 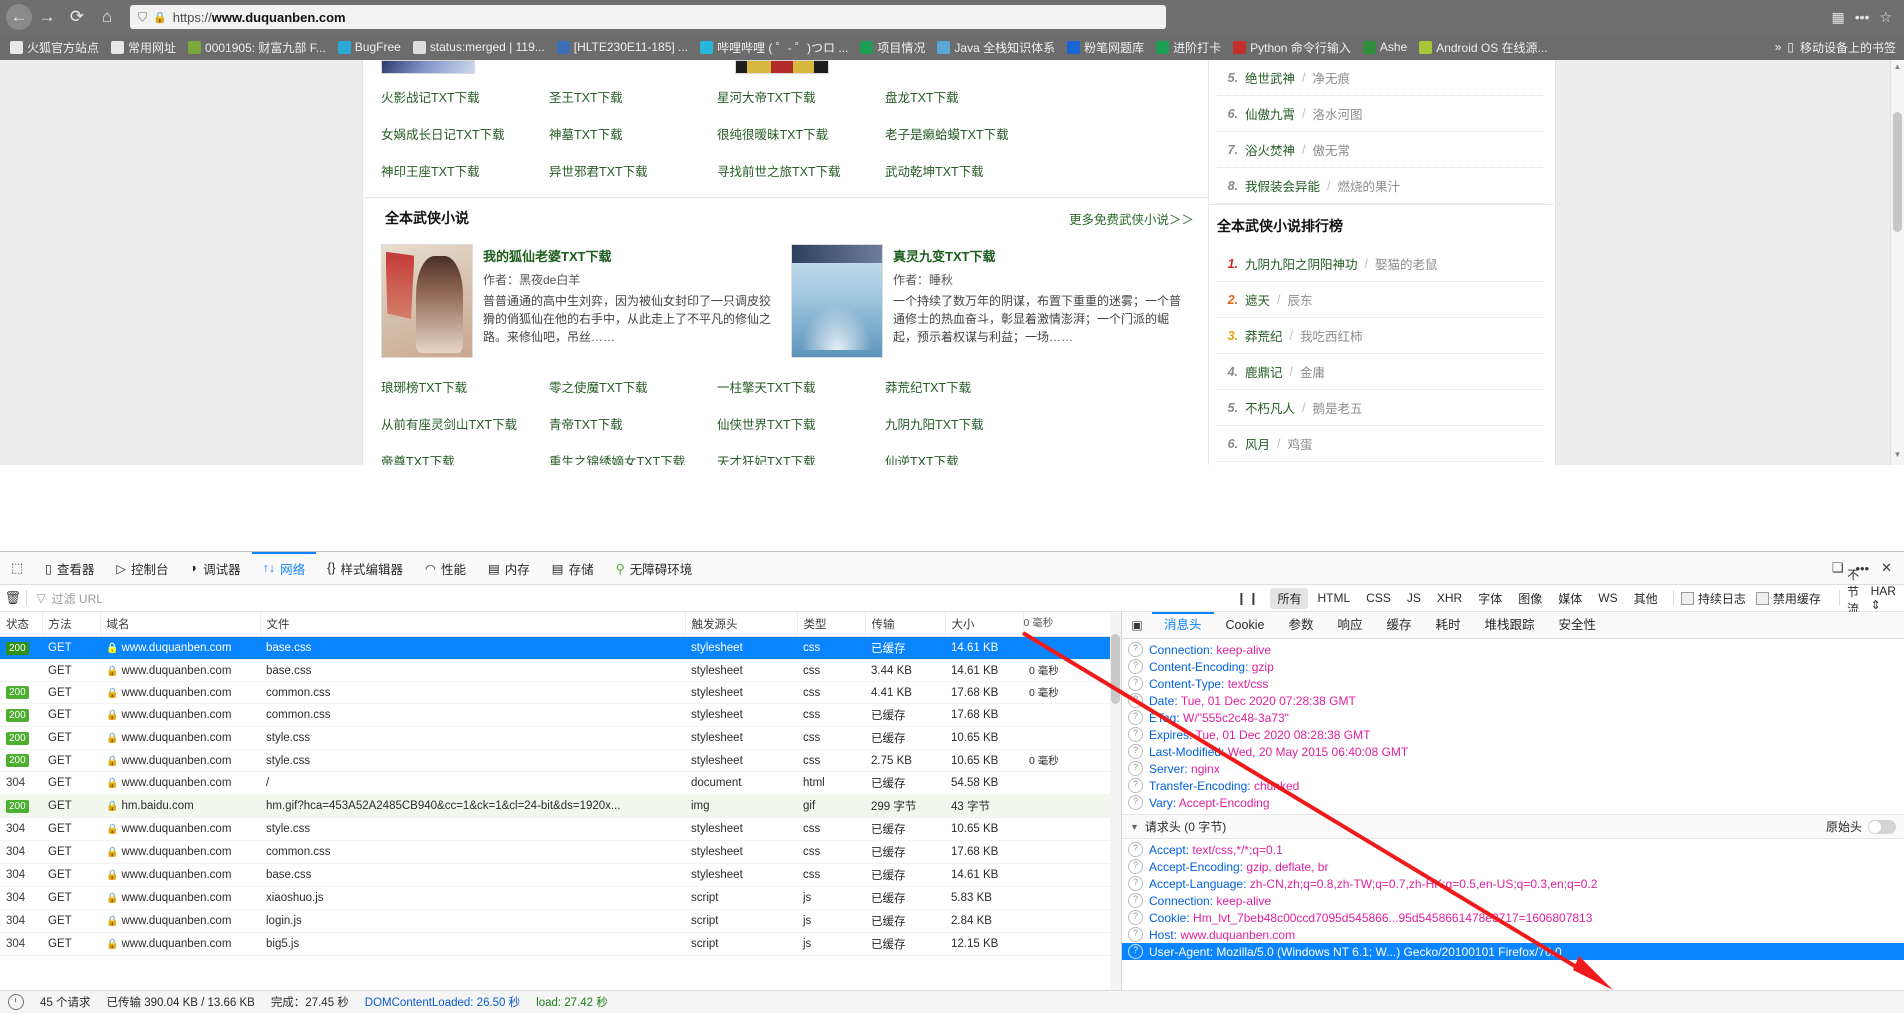 I want to click on column-header-类型: 类型, so click(x=831, y=624).